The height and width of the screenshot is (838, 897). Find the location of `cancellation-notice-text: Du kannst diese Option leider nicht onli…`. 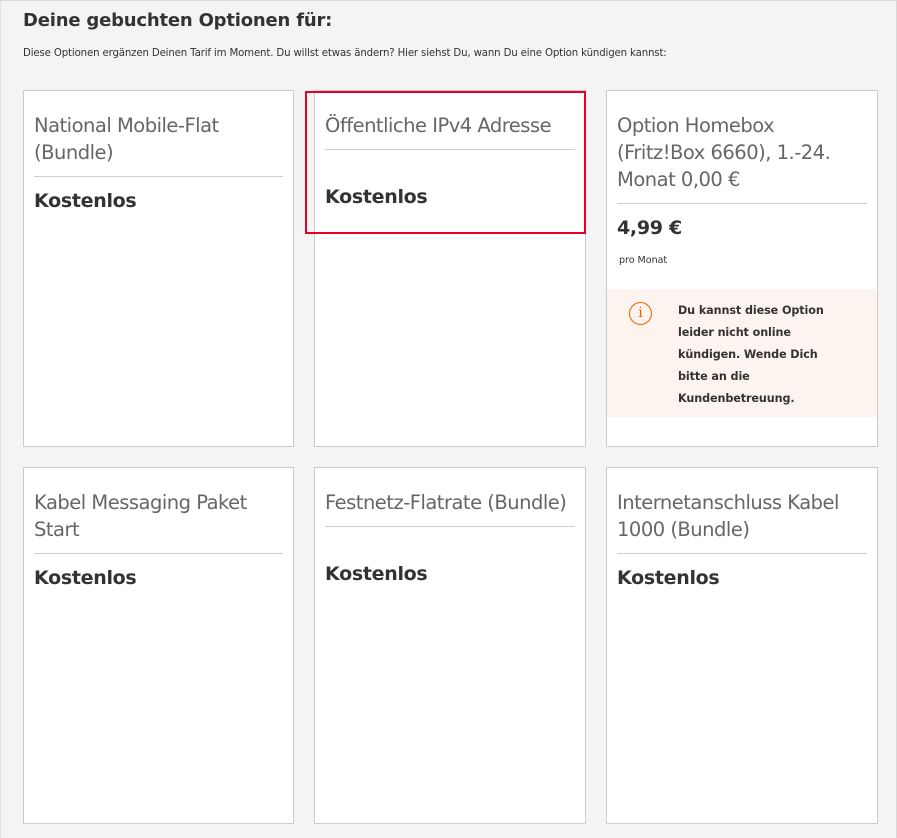

cancellation-notice-text: Du kannst diese Option leider nicht onli… is located at coordinates (751, 354).